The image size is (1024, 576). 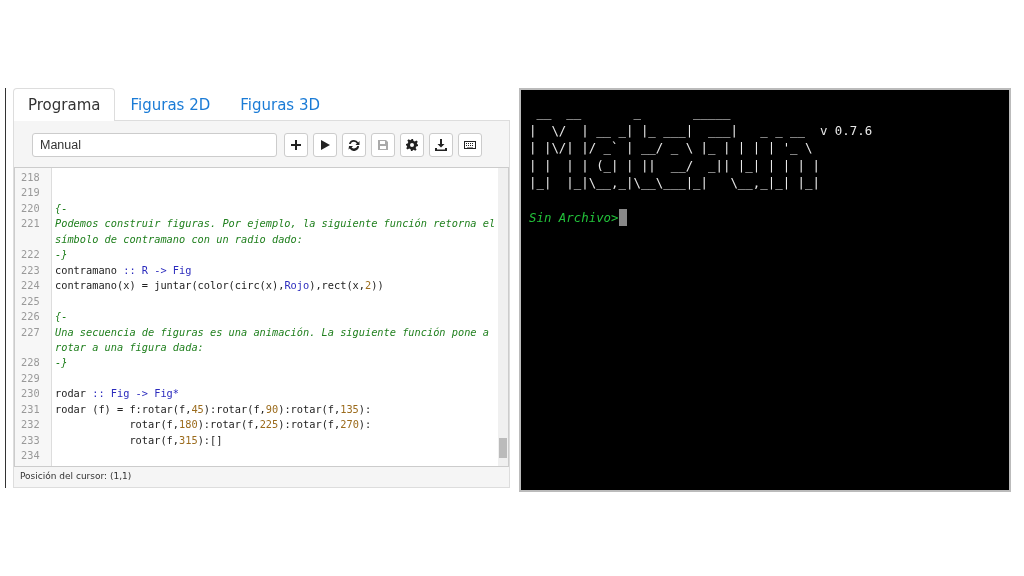 What do you see at coordinates (123, 270) in the screenshot?
I see `code-line: contramano :: R -> Fig` at bounding box center [123, 270].